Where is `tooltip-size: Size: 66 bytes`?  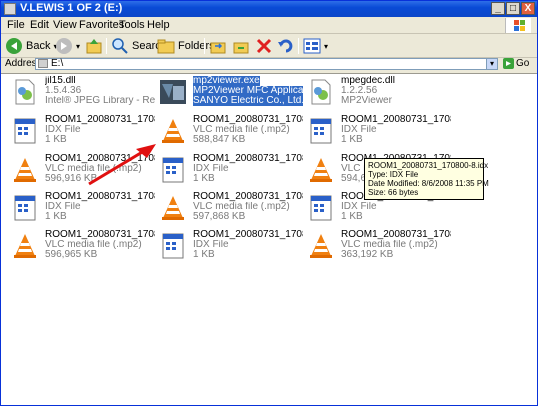
tooltip-size: Size: 66 bytes is located at coordinates (393, 192).